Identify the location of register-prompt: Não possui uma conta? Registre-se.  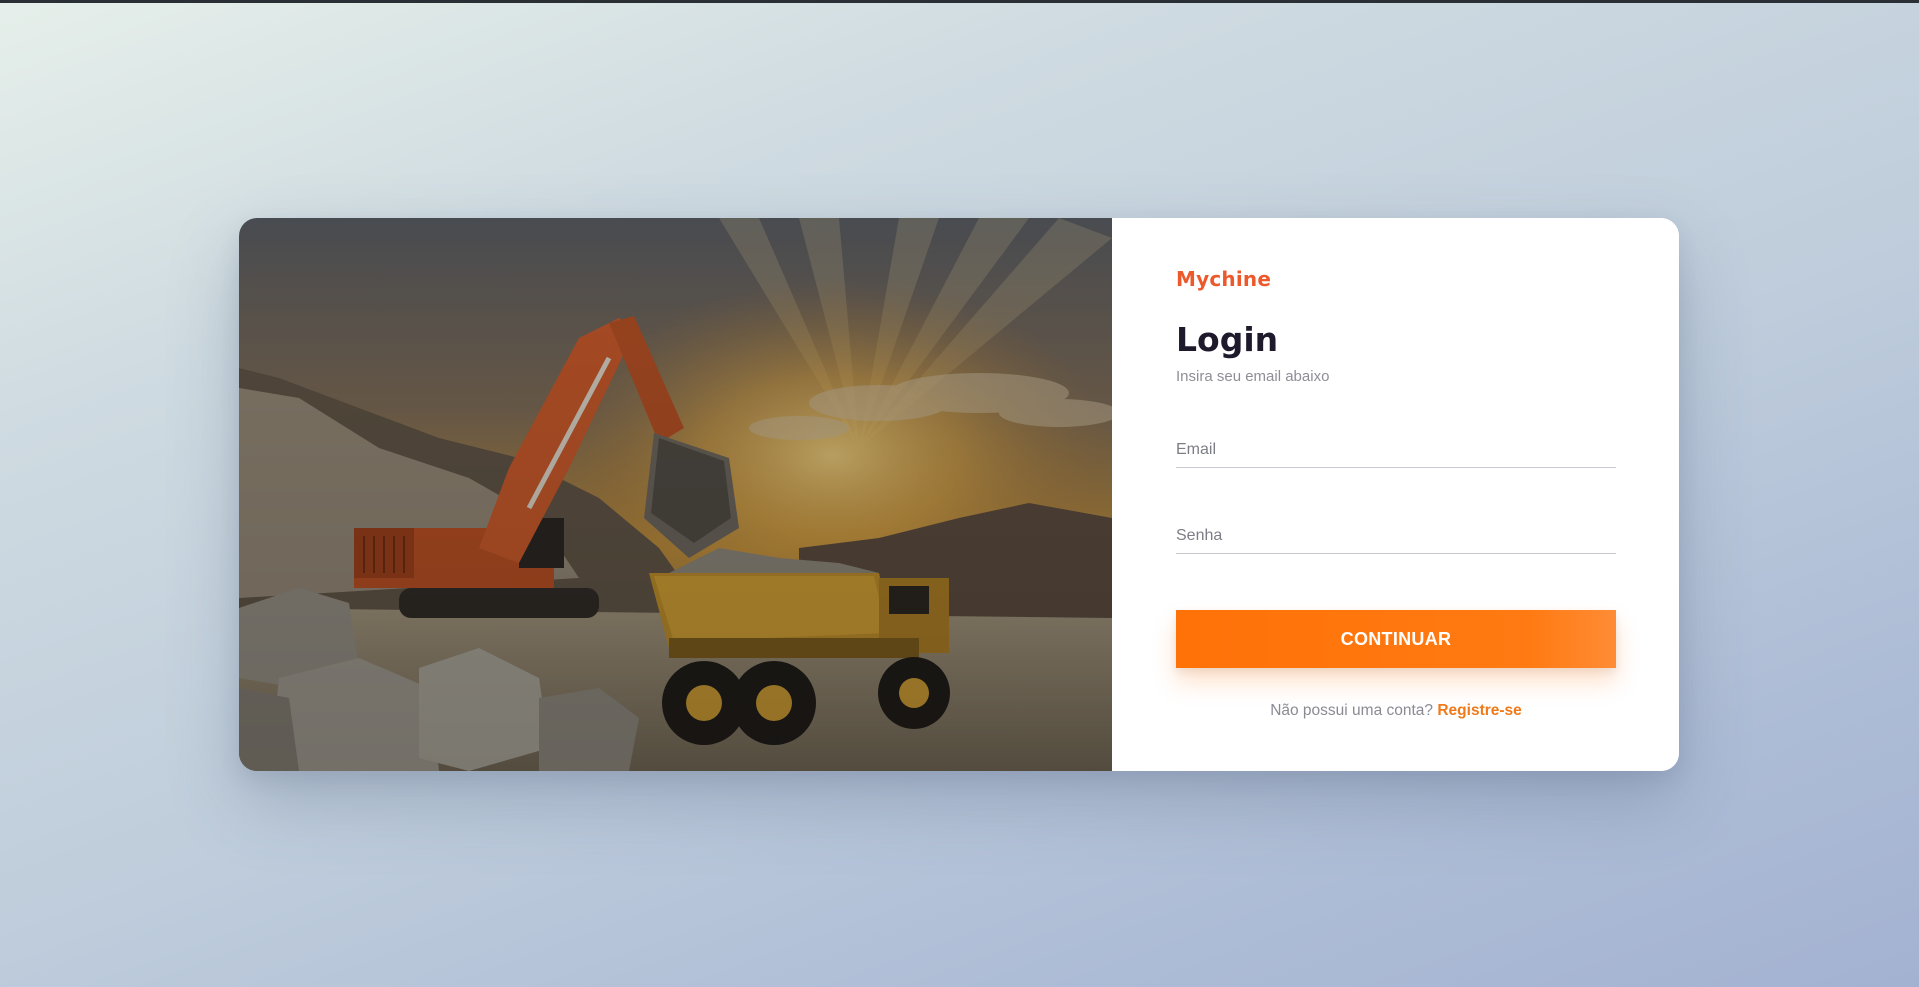
(1396, 711).